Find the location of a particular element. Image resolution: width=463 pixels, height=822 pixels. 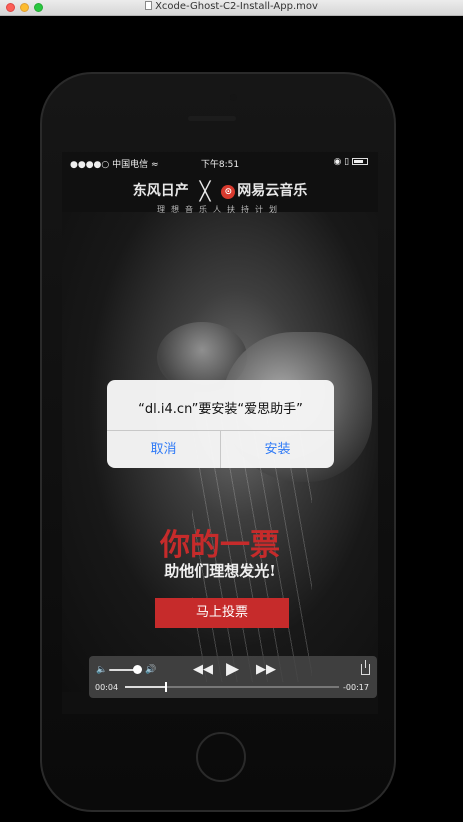

lock-rotation-icon: ◉ ▯ is located at coordinates (341, 162).